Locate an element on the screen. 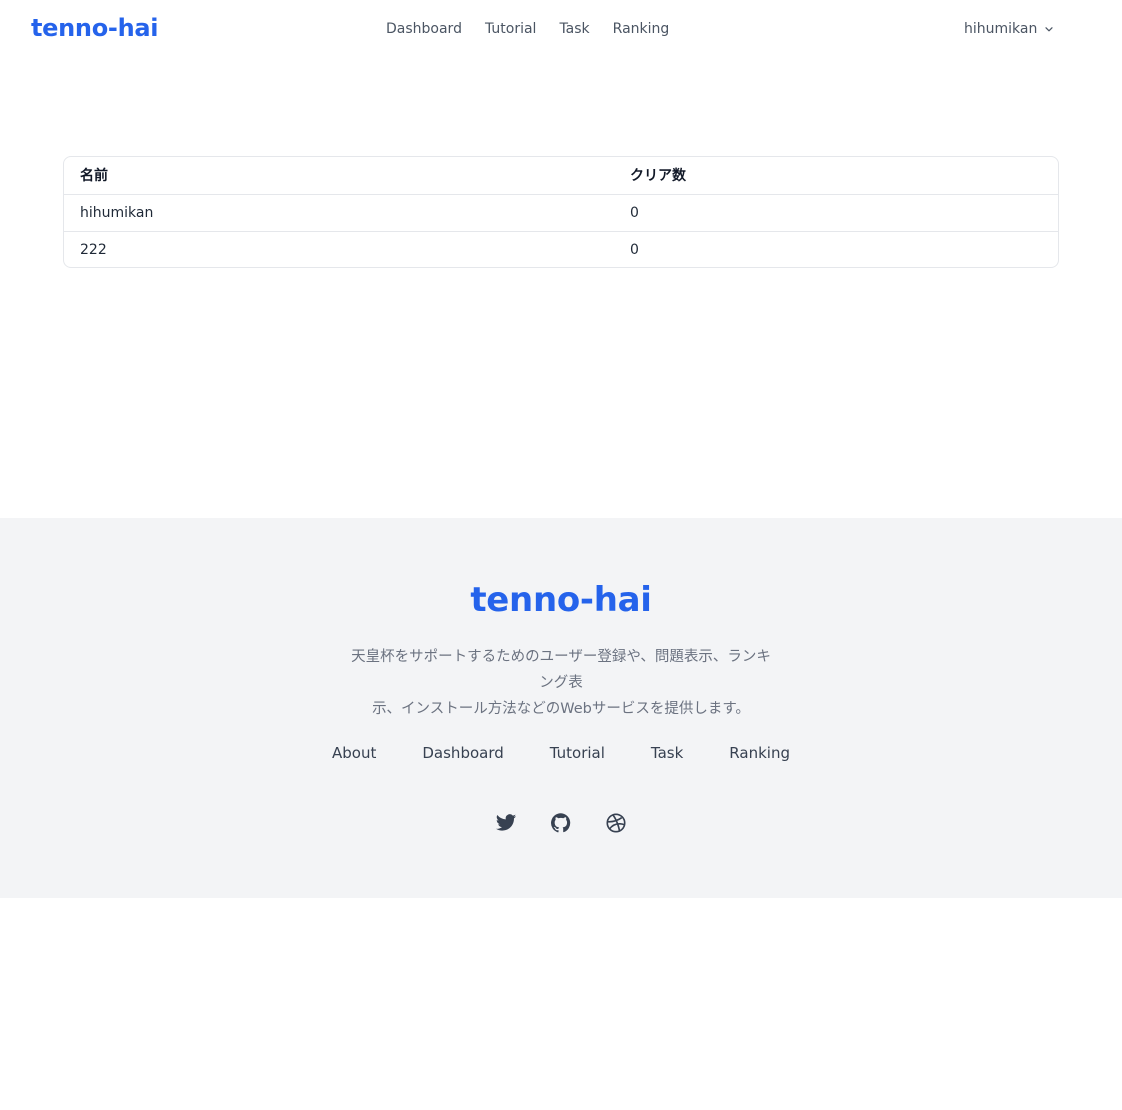 The height and width of the screenshot is (1110, 1122). chevron-down-icon is located at coordinates (1049, 29).